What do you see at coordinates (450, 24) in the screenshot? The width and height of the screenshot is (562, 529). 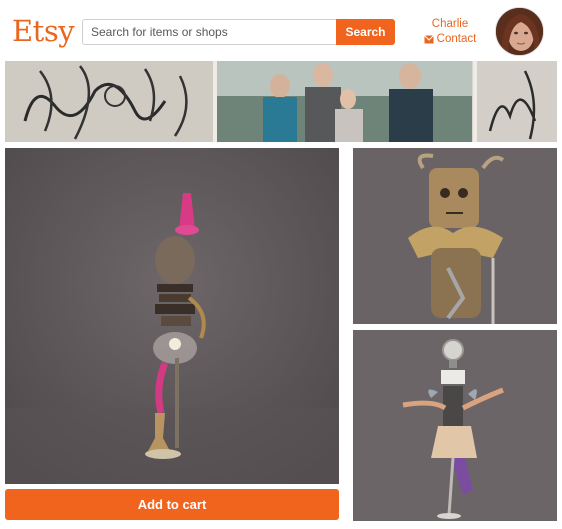 I see `user-name-link: Charlie` at bounding box center [450, 24].